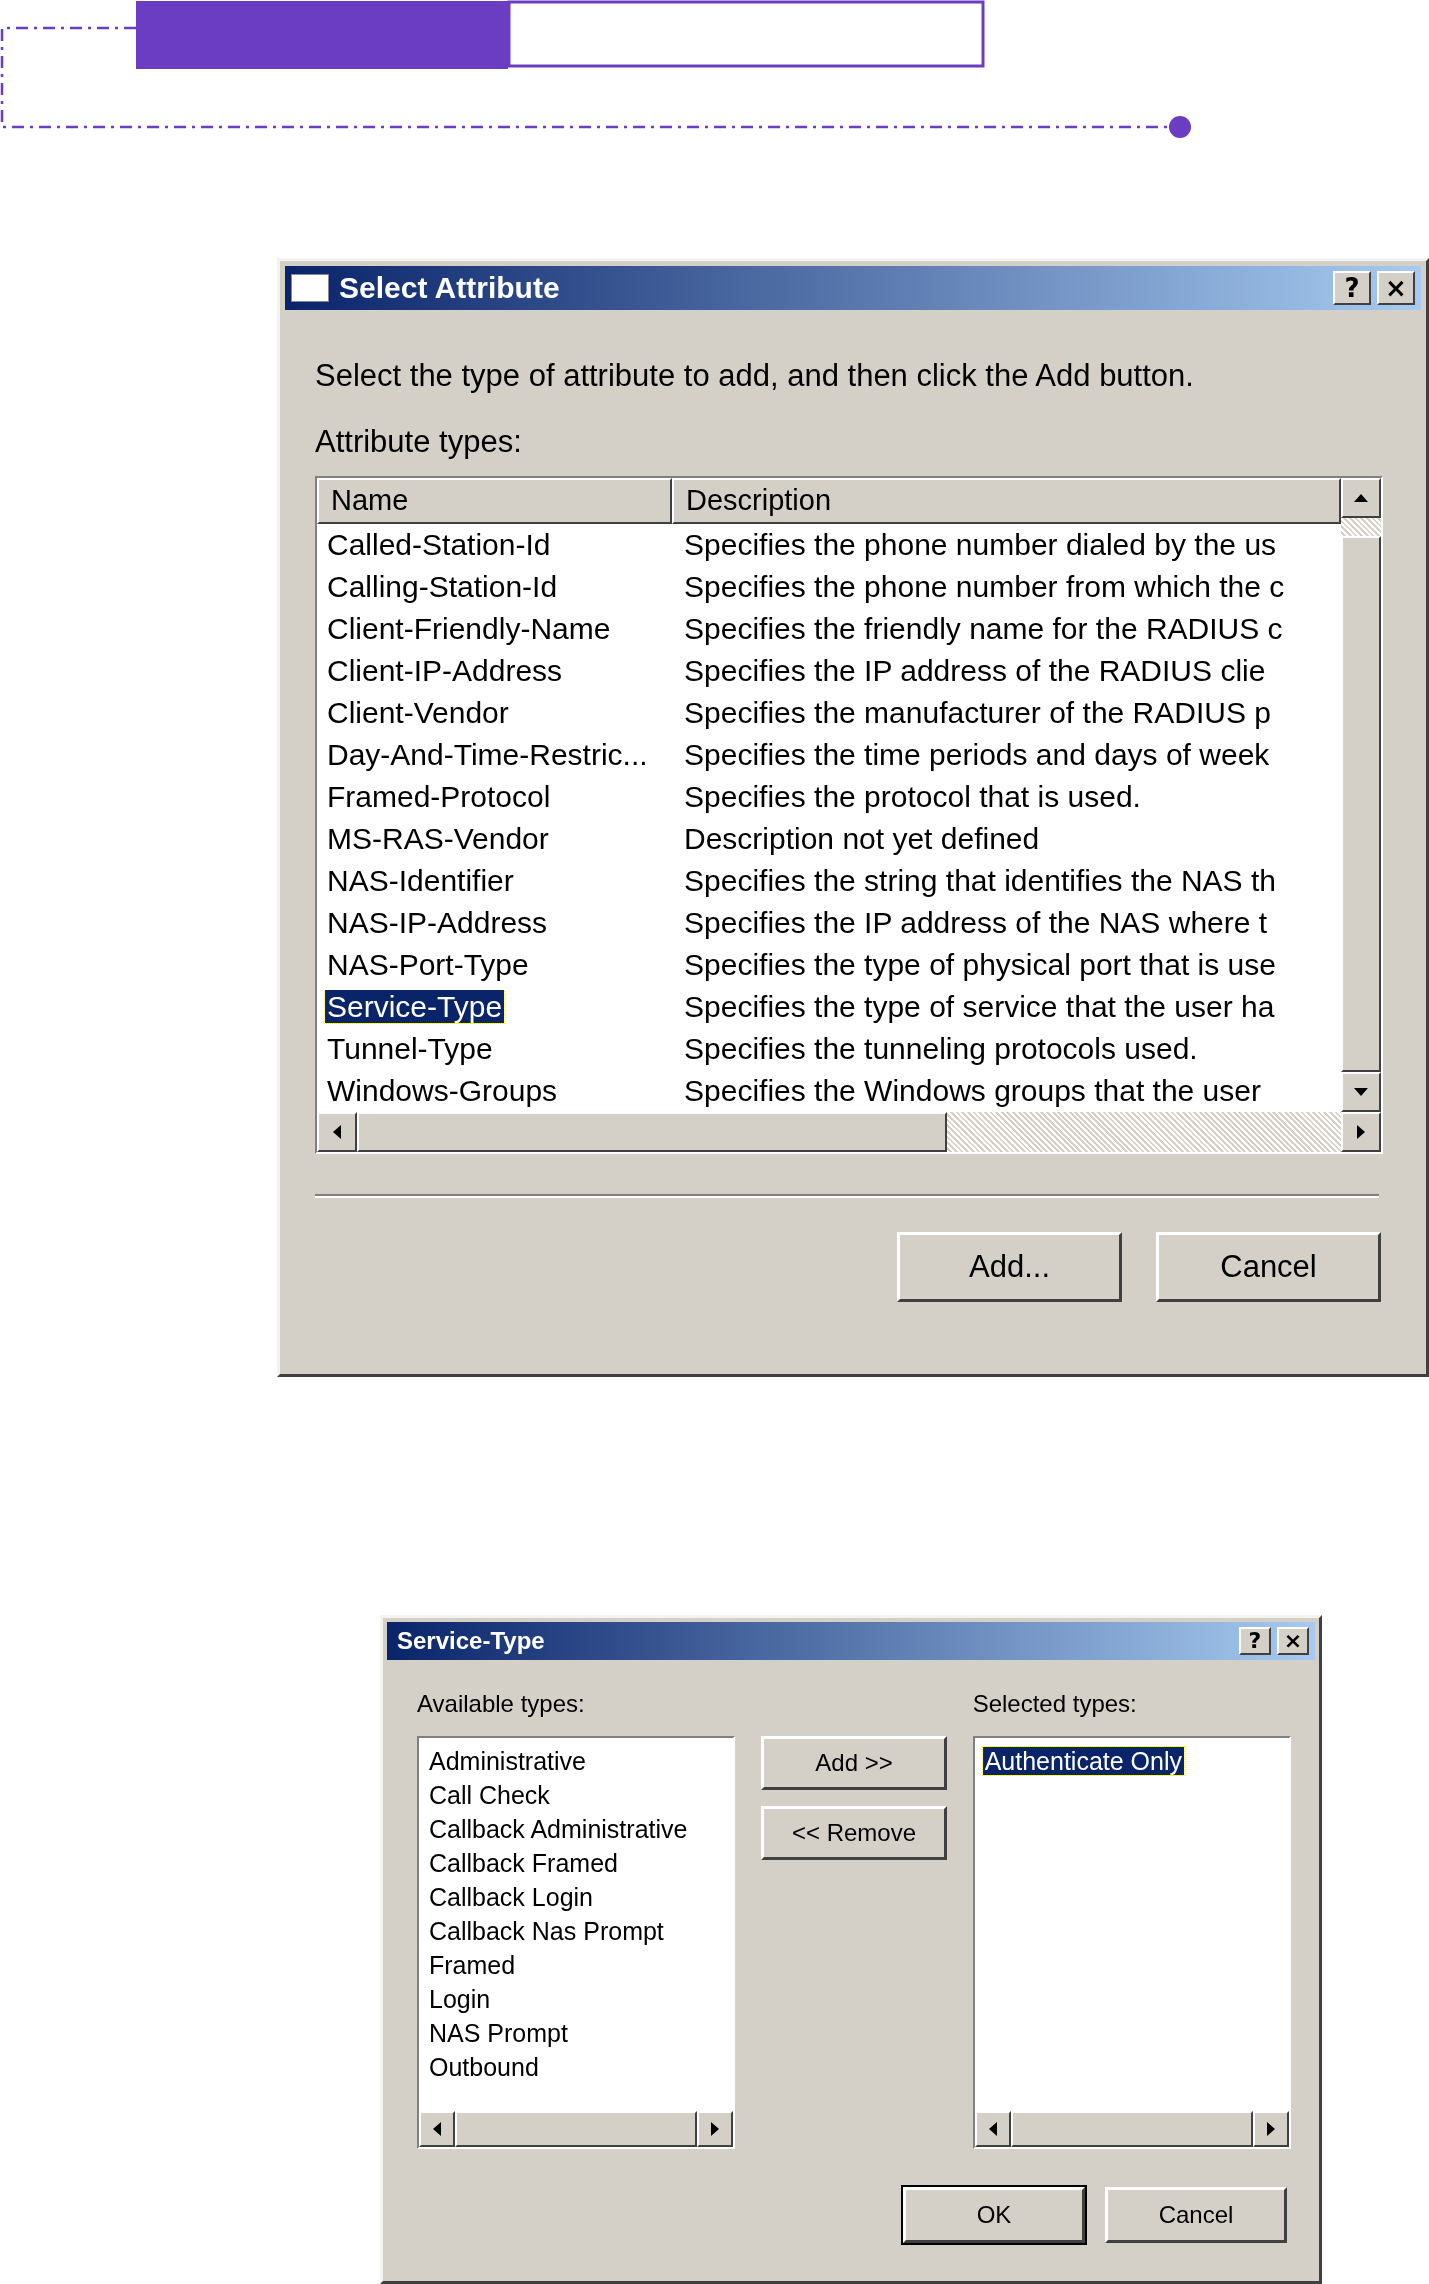  Describe the element at coordinates (980, 544) in the screenshot. I see `attribute-description: Specifies the phone number dialed by the us` at that location.